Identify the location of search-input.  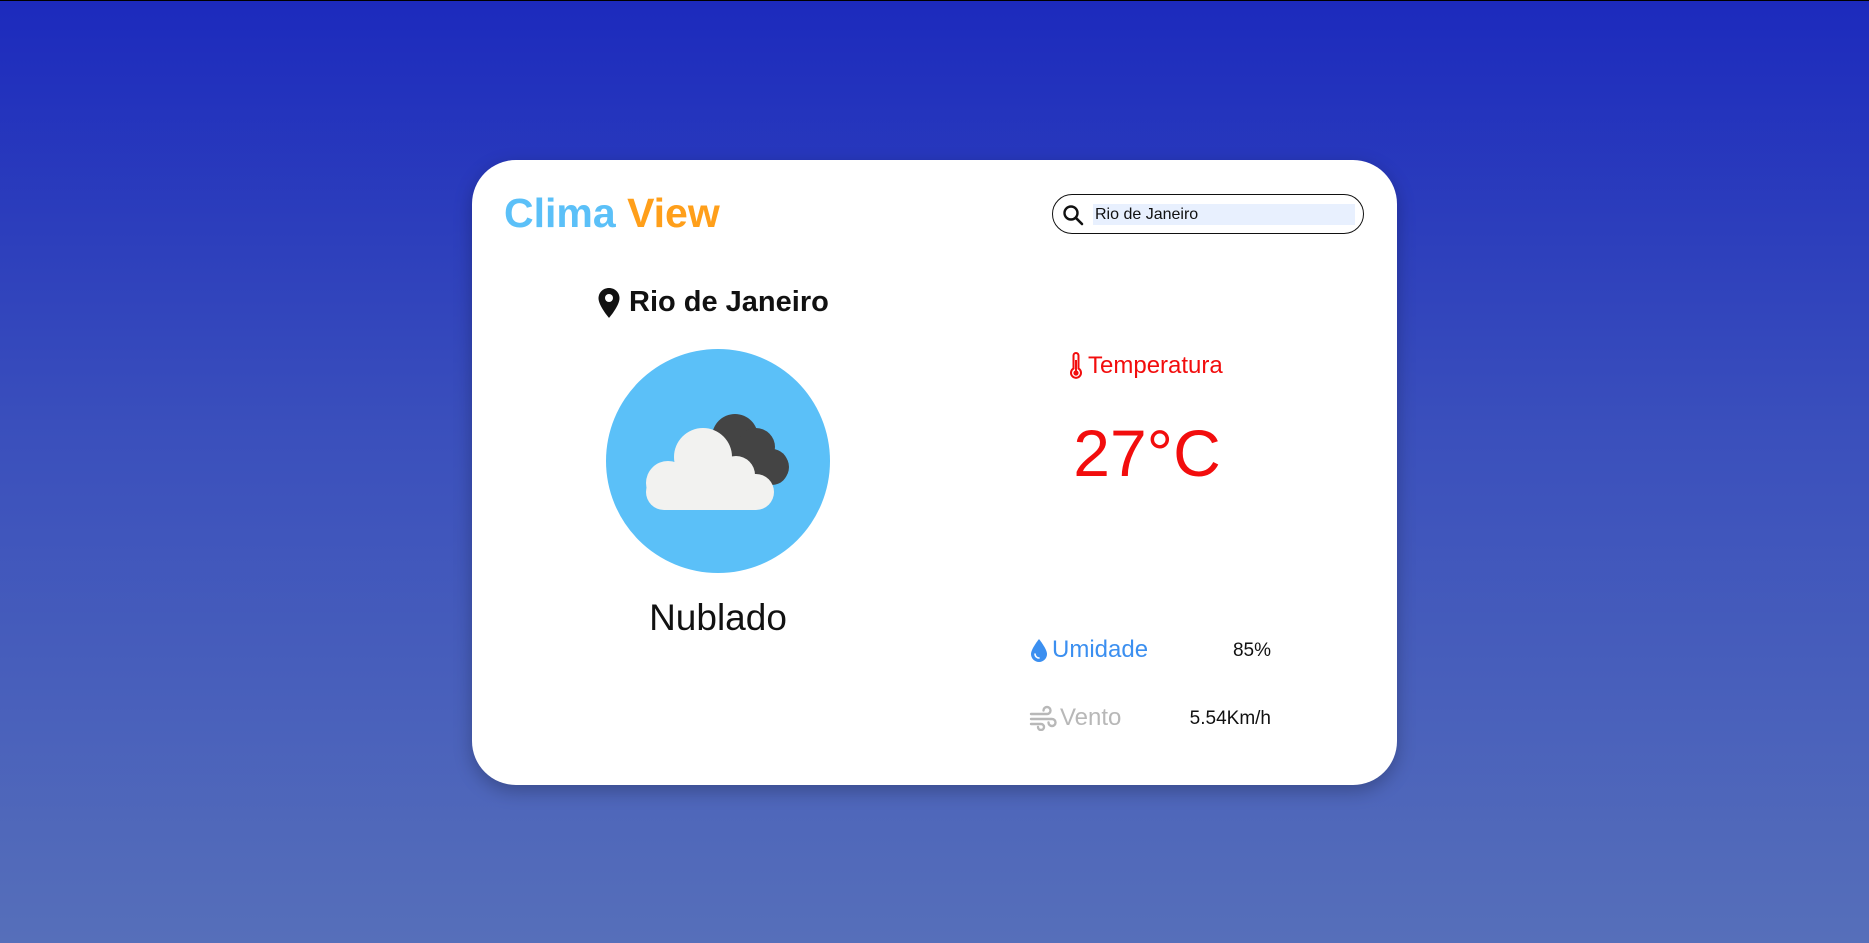
(1224, 214).